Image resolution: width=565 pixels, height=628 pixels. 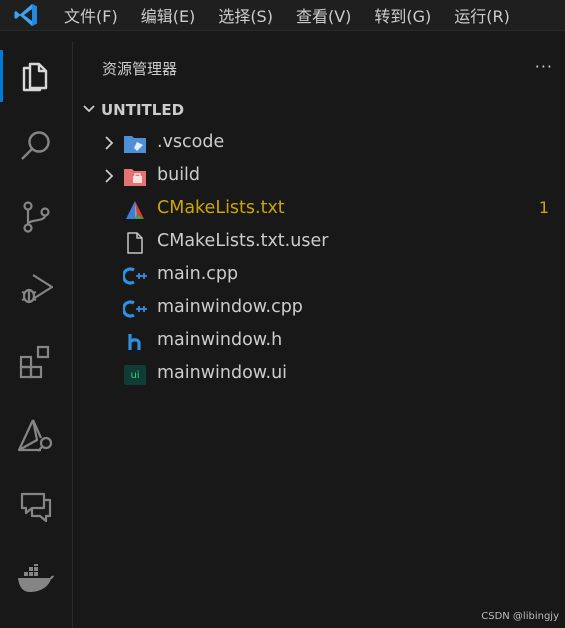 What do you see at coordinates (221, 208) in the screenshot?
I see `file-name: CMakeLists.txt` at bounding box center [221, 208].